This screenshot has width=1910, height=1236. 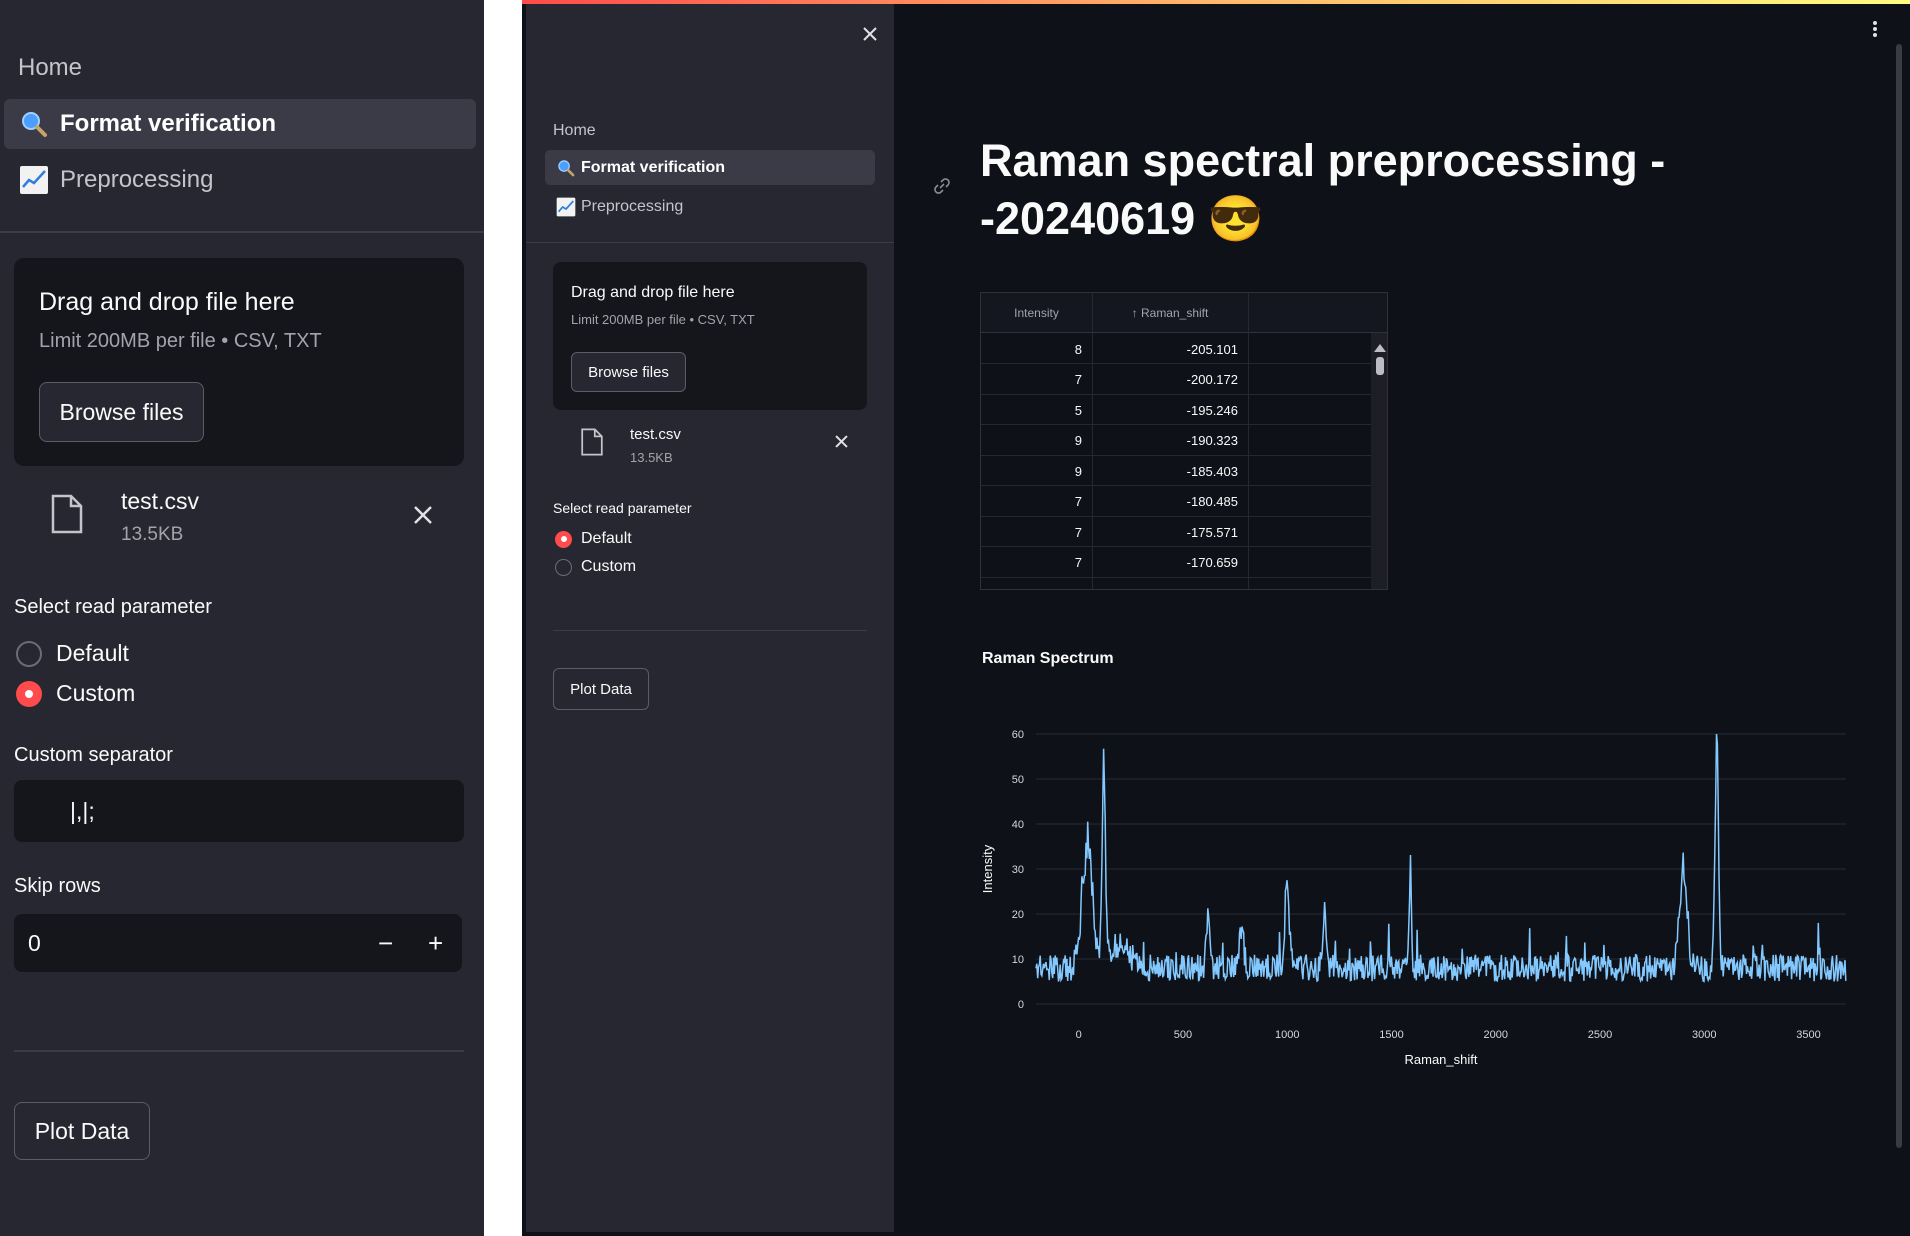 I want to click on column-header-intensity: Intensity, so click(x=1036, y=313).